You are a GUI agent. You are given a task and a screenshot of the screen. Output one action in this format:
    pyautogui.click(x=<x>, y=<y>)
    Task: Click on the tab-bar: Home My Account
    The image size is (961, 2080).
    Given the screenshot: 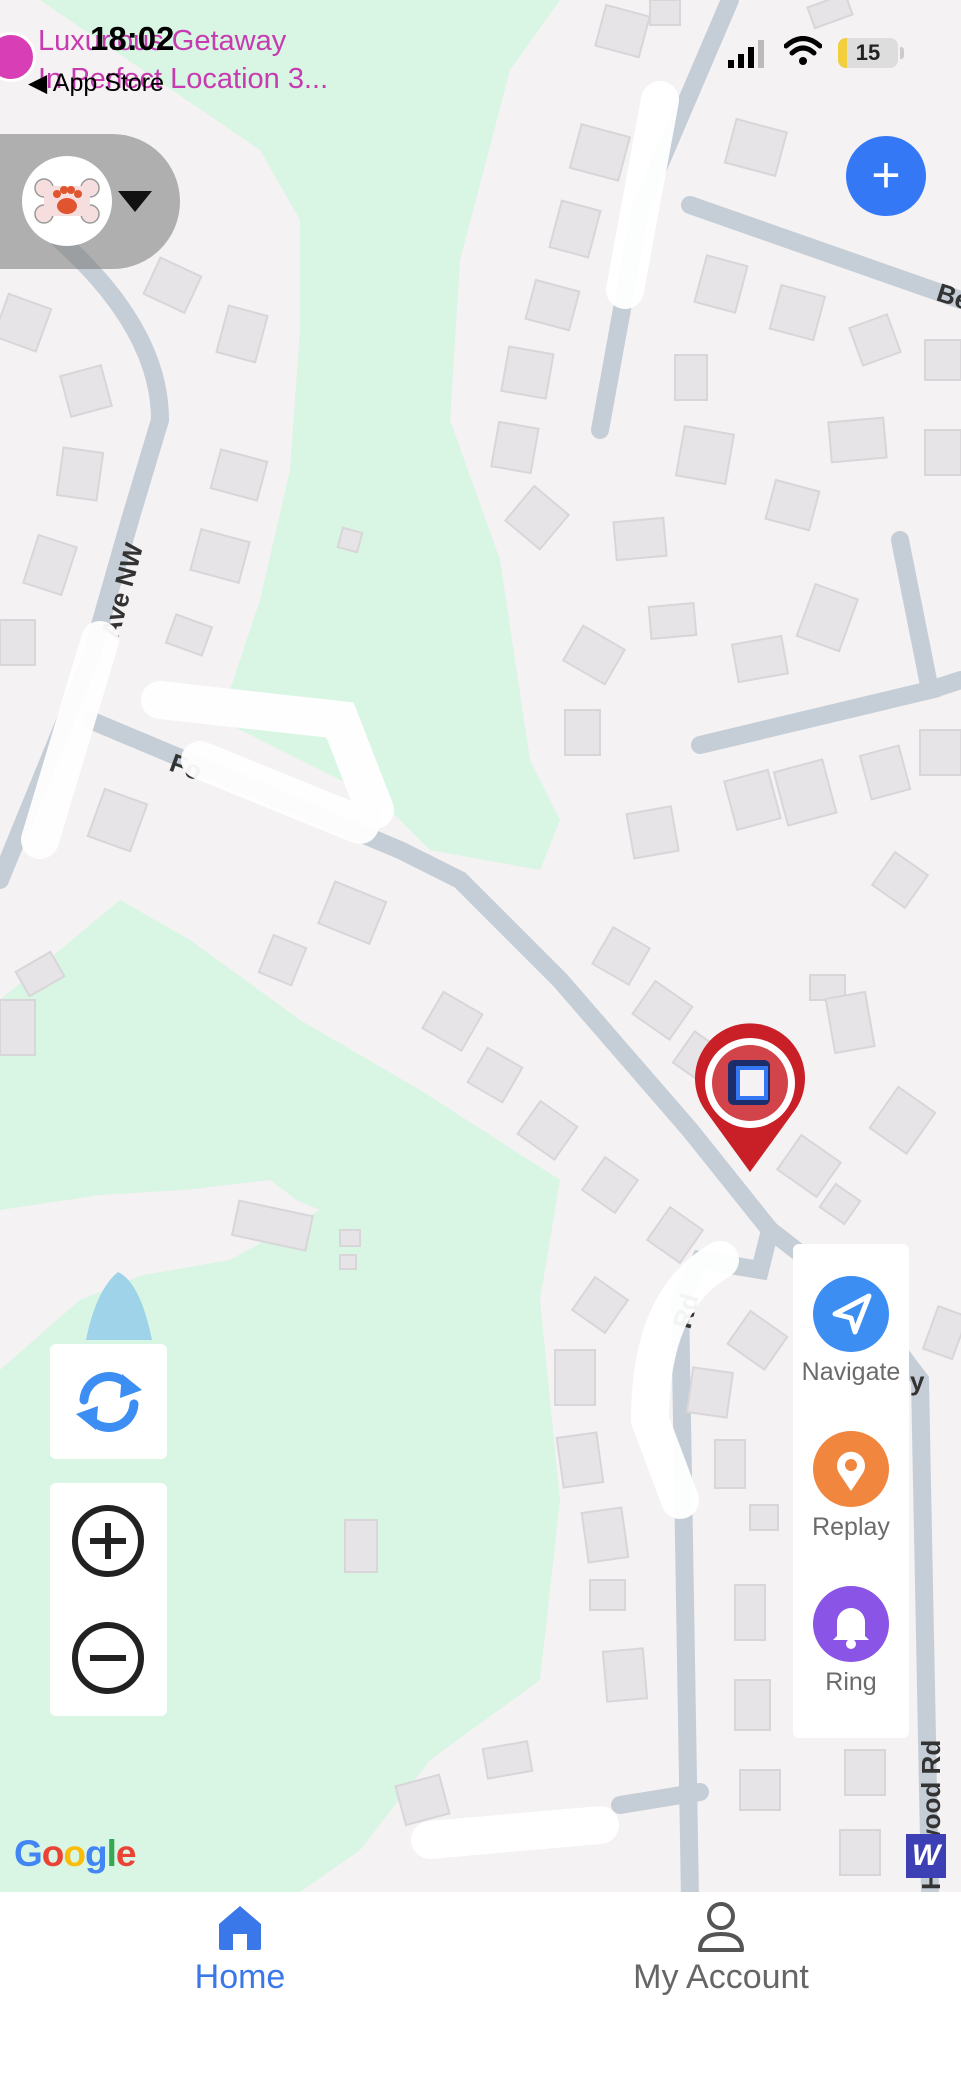 What is the action you would take?
    pyautogui.click(x=480, y=1986)
    